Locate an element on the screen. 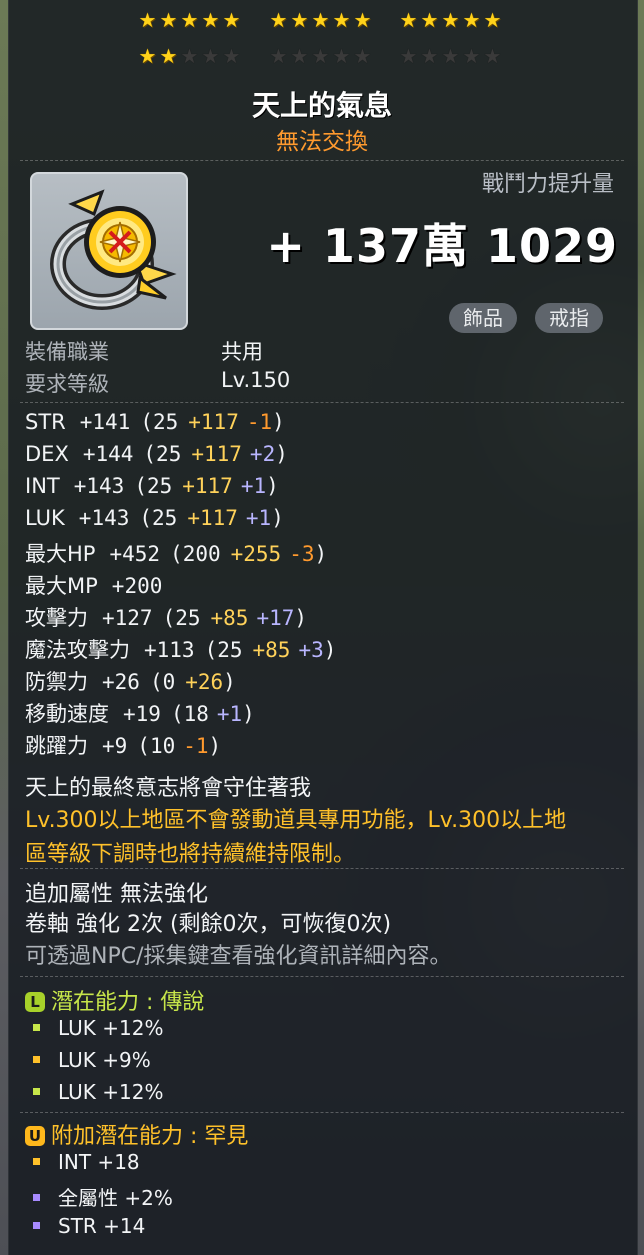  item-icon-frame is located at coordinates (109, 251).